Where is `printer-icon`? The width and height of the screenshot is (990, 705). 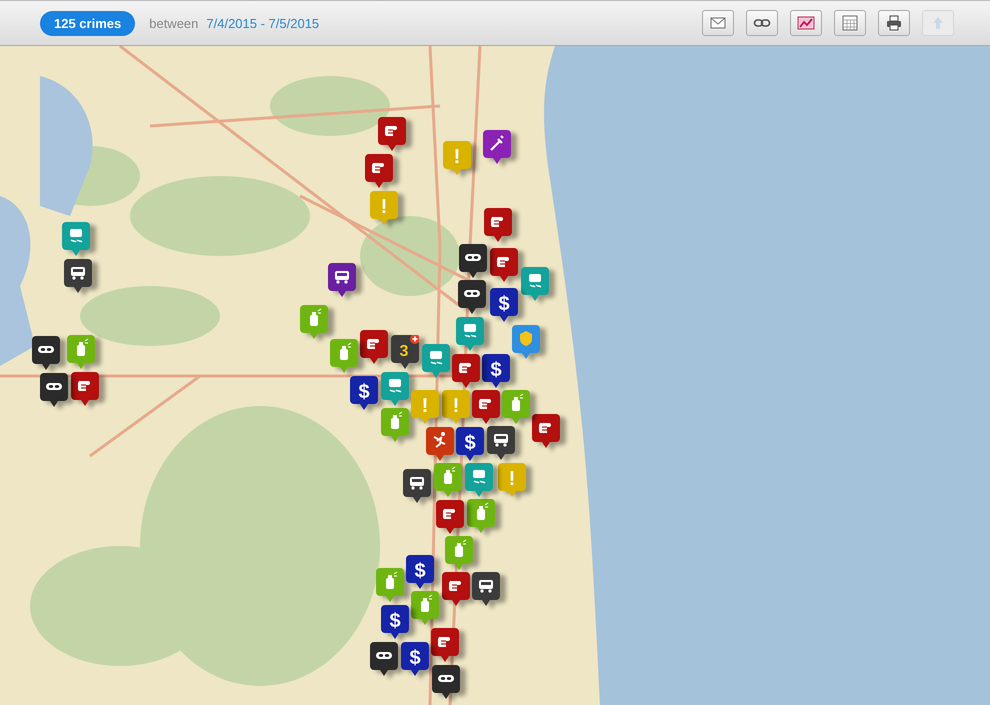
printer-icon is located at coordinates (894, 23).